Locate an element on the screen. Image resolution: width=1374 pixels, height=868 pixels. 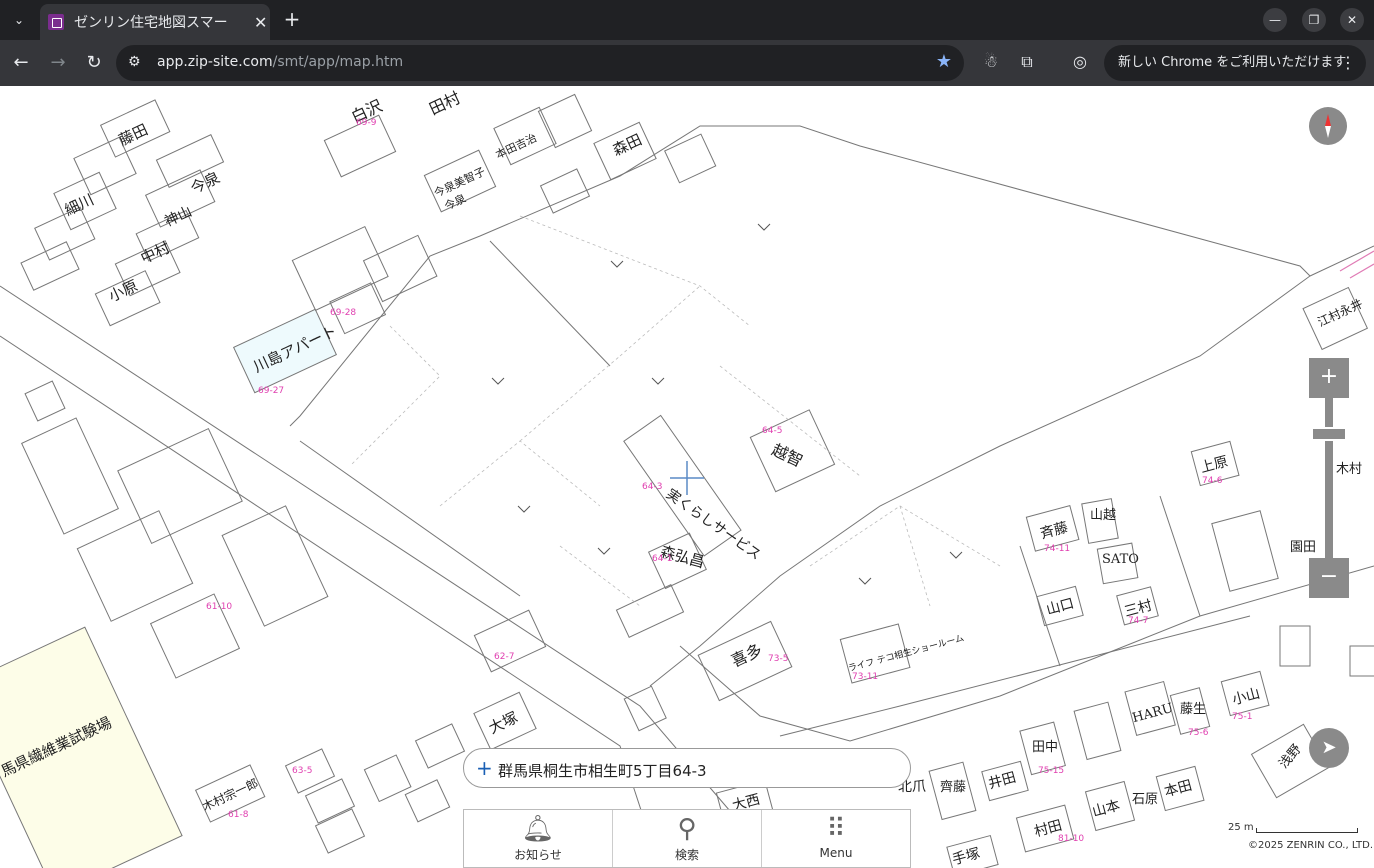
url-text: app.zip-site.com/smt/app/map.htm is located at coordinates (280, 62).